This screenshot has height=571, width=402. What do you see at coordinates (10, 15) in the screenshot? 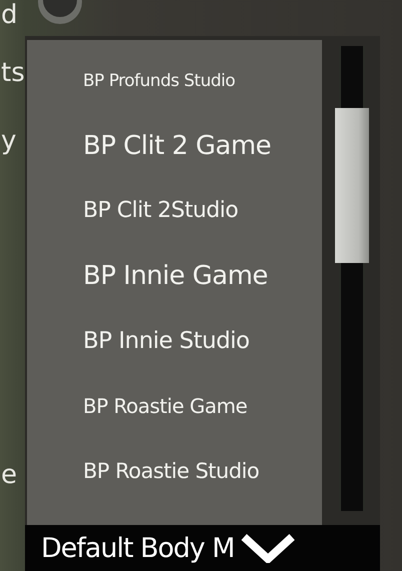
I see `label-fragment: d` at bounding box center [10, 15].